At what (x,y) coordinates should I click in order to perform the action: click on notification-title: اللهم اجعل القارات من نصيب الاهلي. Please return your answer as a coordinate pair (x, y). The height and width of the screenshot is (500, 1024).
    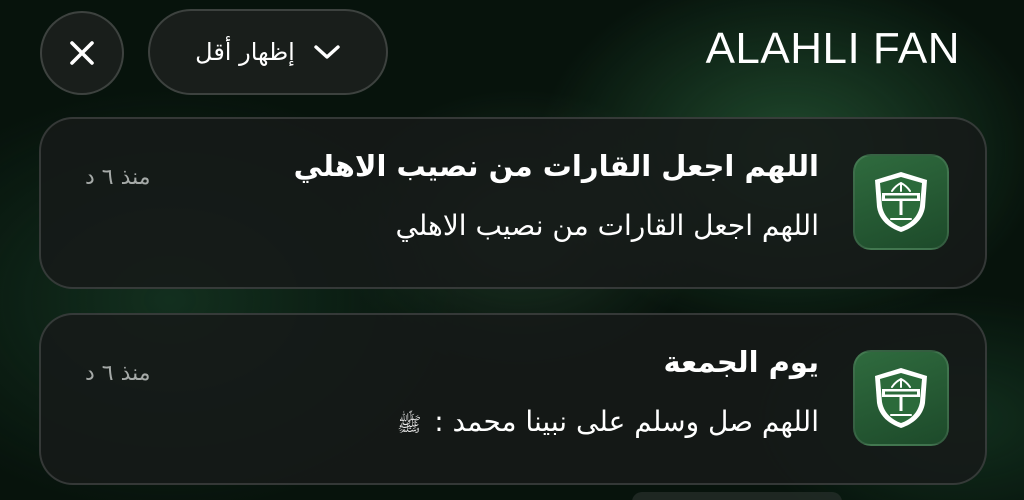
    Looking at the image, I should click on (556, 166).